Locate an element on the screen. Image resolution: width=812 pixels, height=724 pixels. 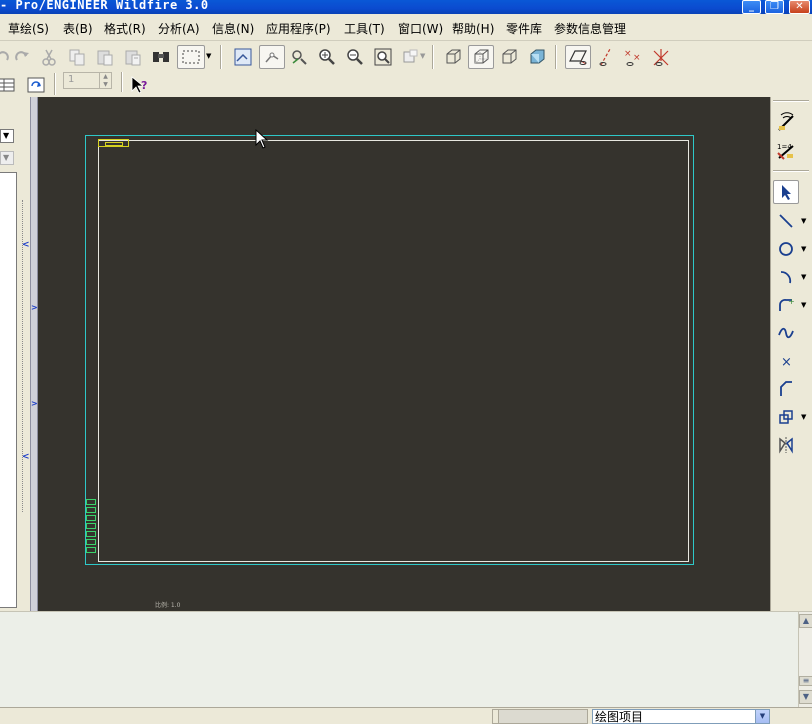
revision-block is located at coordinates (91, 529).